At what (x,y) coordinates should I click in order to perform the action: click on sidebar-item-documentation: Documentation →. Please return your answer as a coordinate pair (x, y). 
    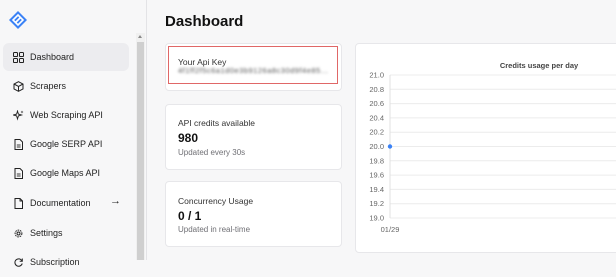
    Looking at the image, I should click on (66, 203).